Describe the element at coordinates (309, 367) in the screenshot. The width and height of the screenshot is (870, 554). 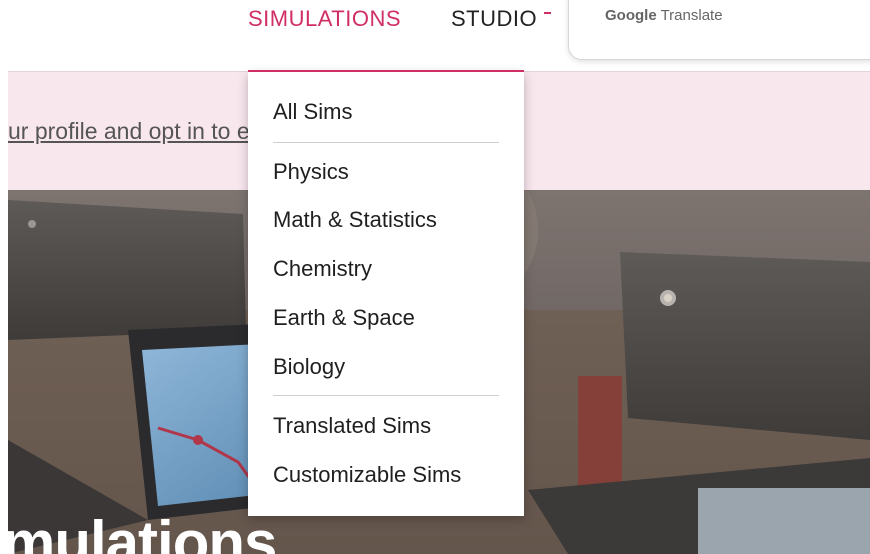
I see `menu-item-biology: Biology` at that location.